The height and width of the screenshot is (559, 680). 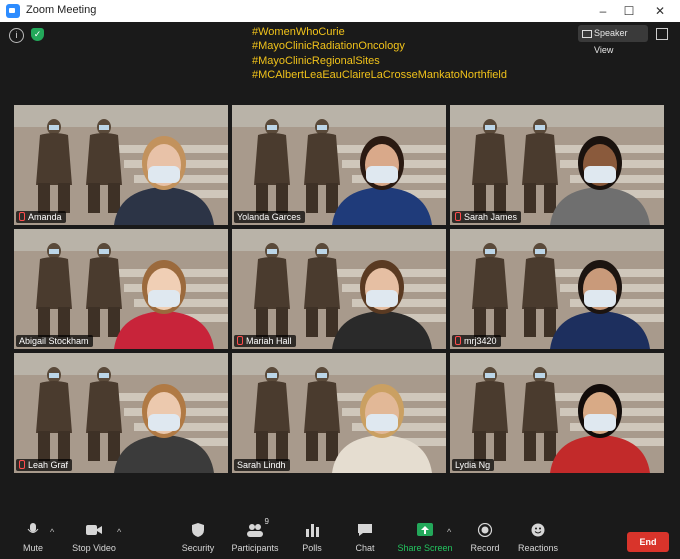 I want to click on participant-video-tile: Abigail Stockham, so click(x=121, y=289).